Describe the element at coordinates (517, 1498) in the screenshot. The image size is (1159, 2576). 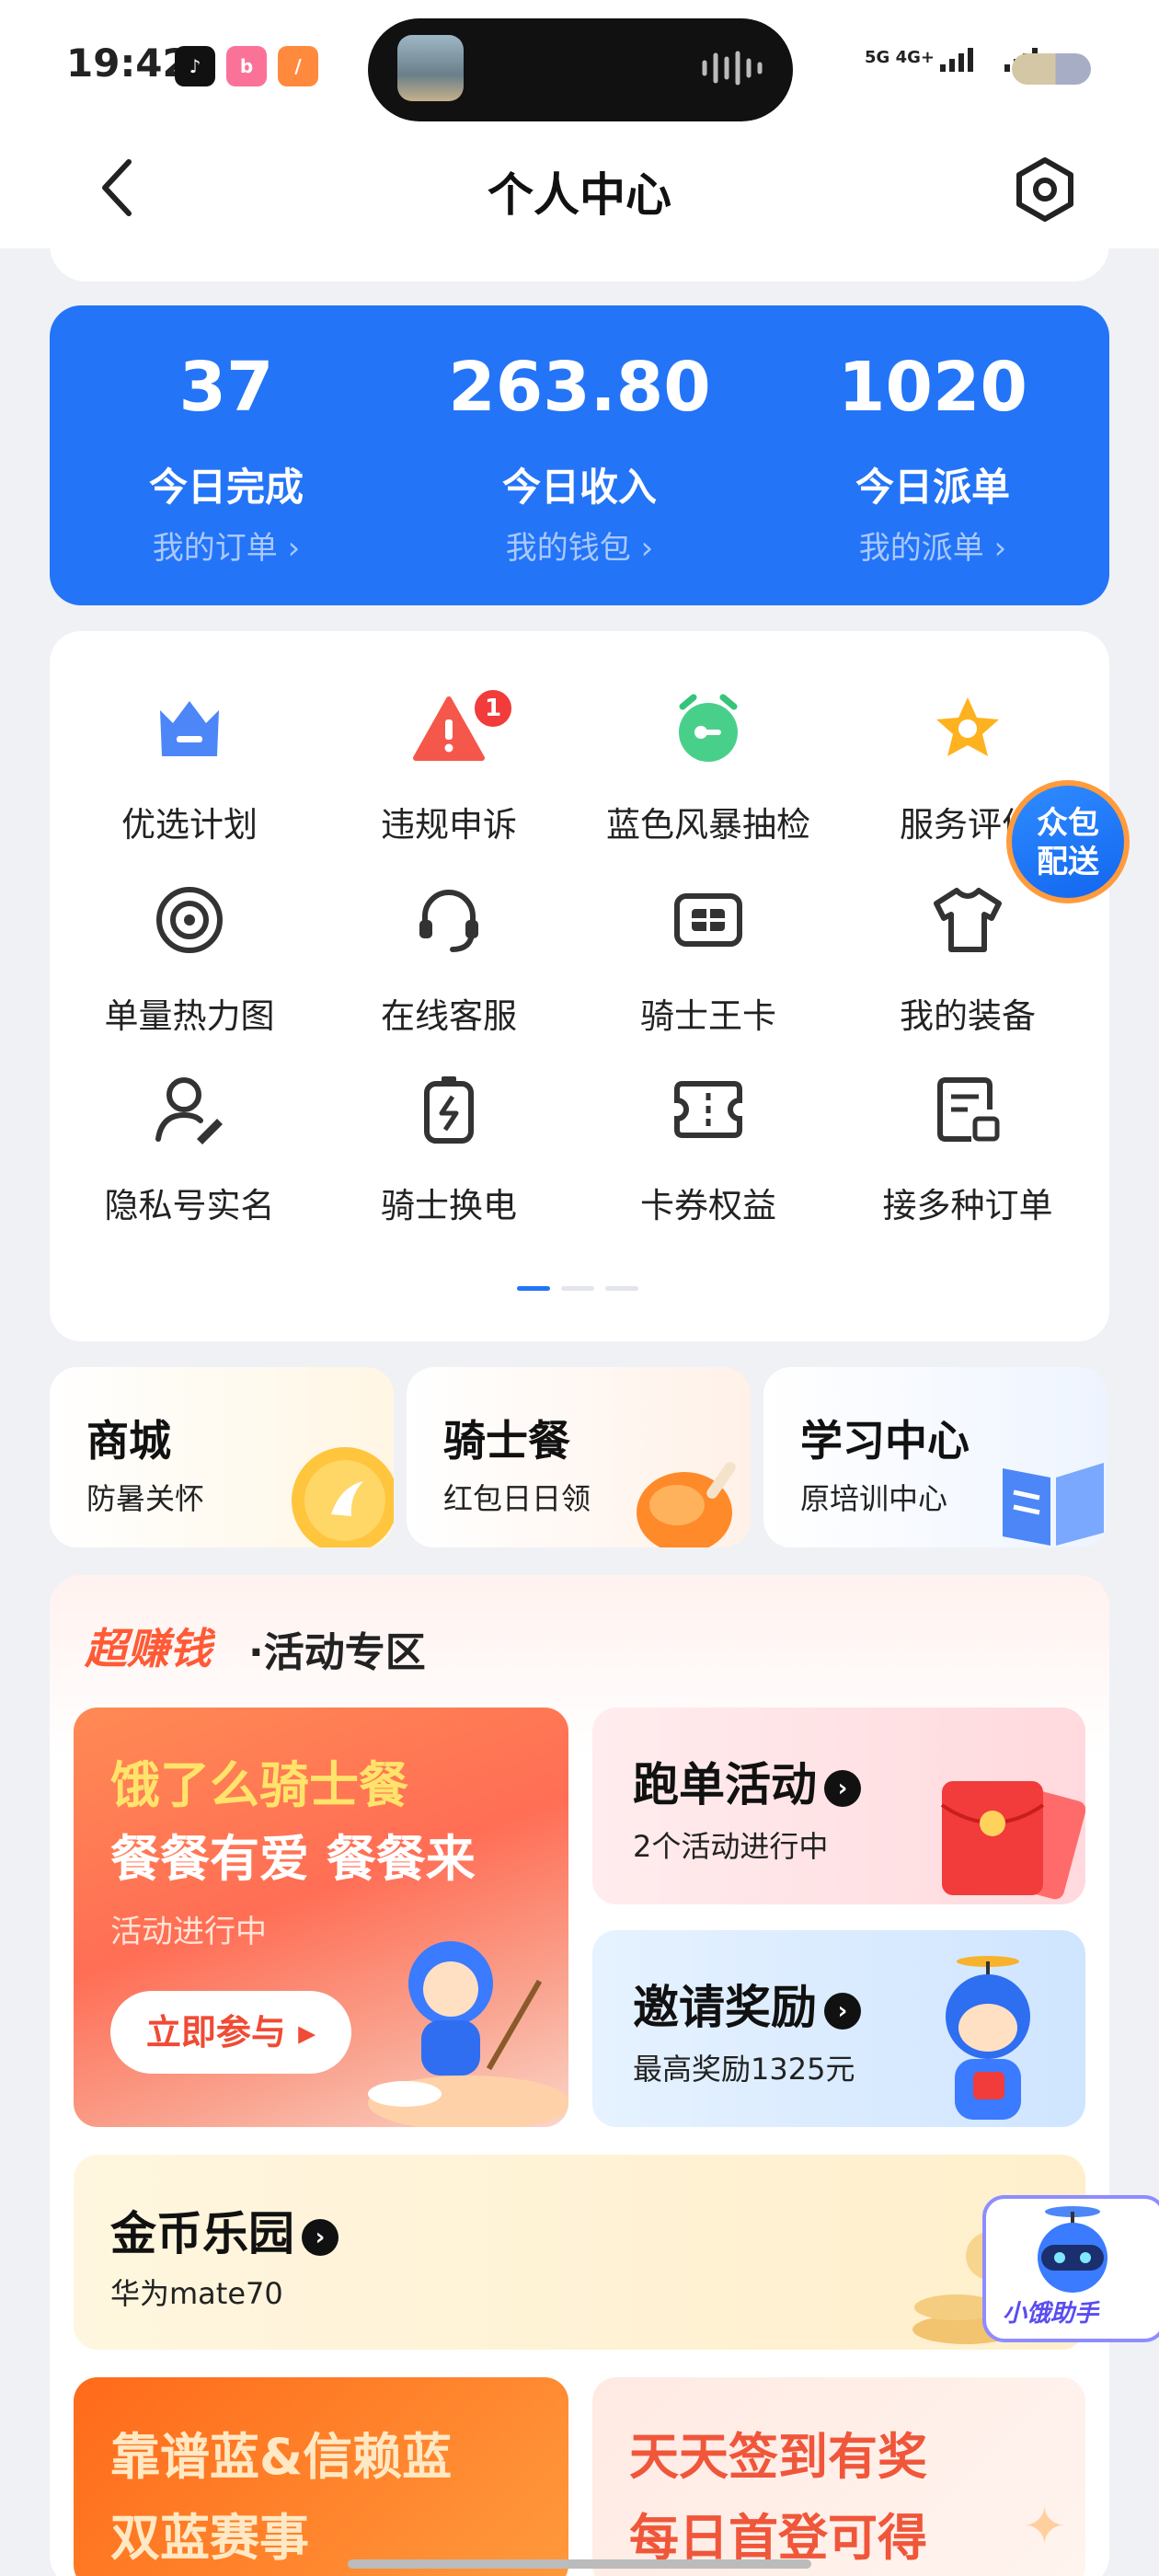
I see `card-subtitle: 红包日日领` at that location.